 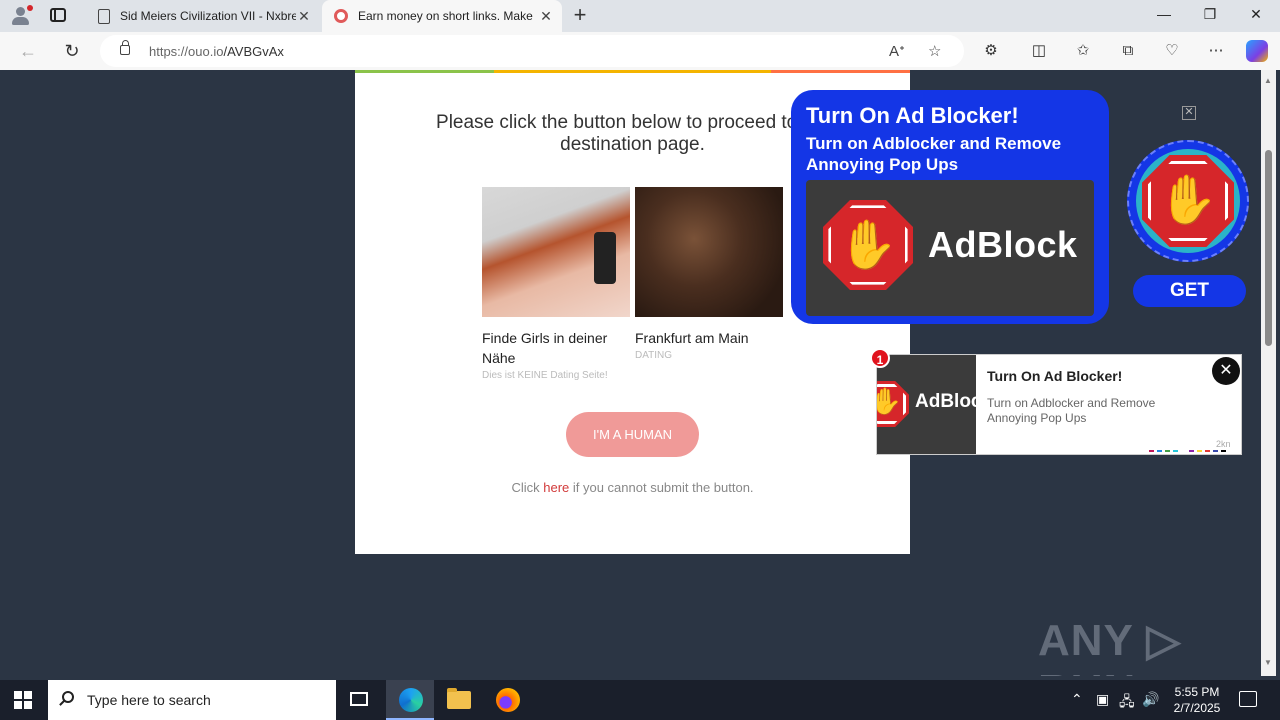 What do you see at coordinates (1127, 703) in the screenshot?
I see `network-icon: 🖧` at bounding box center [1127, 703].